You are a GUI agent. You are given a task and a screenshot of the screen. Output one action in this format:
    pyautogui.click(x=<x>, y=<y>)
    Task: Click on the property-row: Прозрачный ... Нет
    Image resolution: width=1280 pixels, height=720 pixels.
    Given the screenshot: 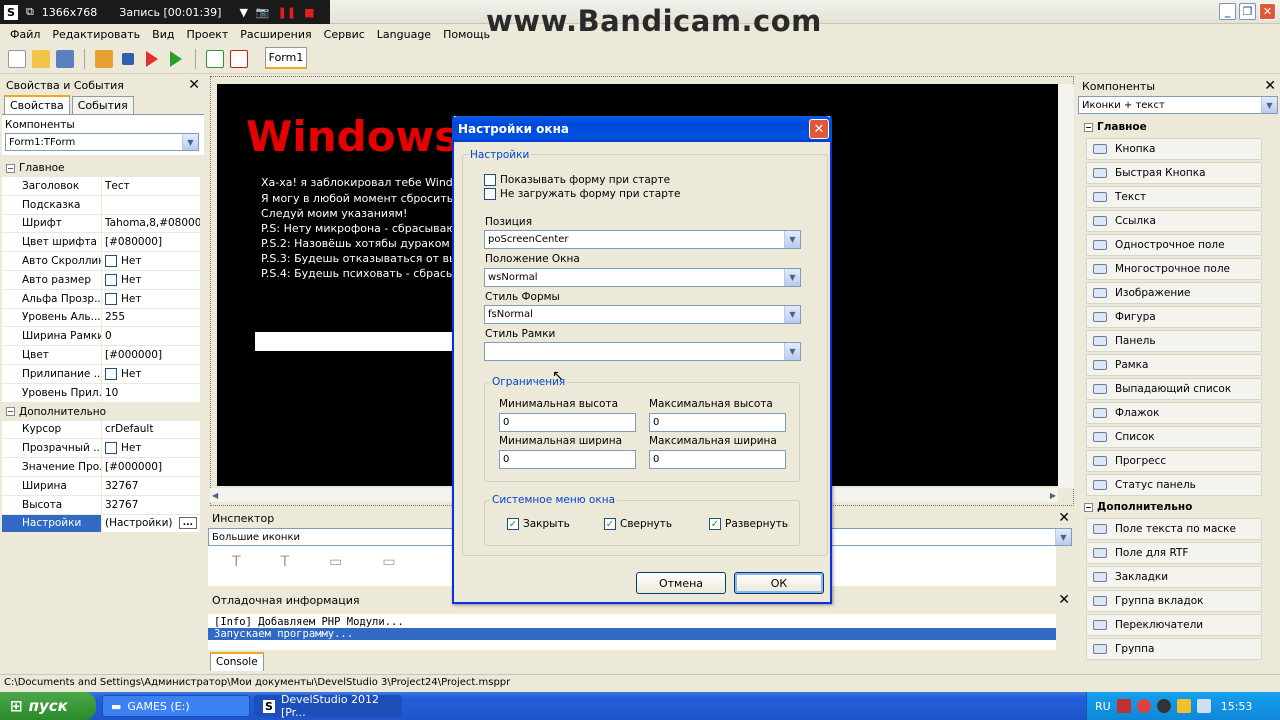 What is the action you would take?
    pyautogui.click(x=101, y=449)
    